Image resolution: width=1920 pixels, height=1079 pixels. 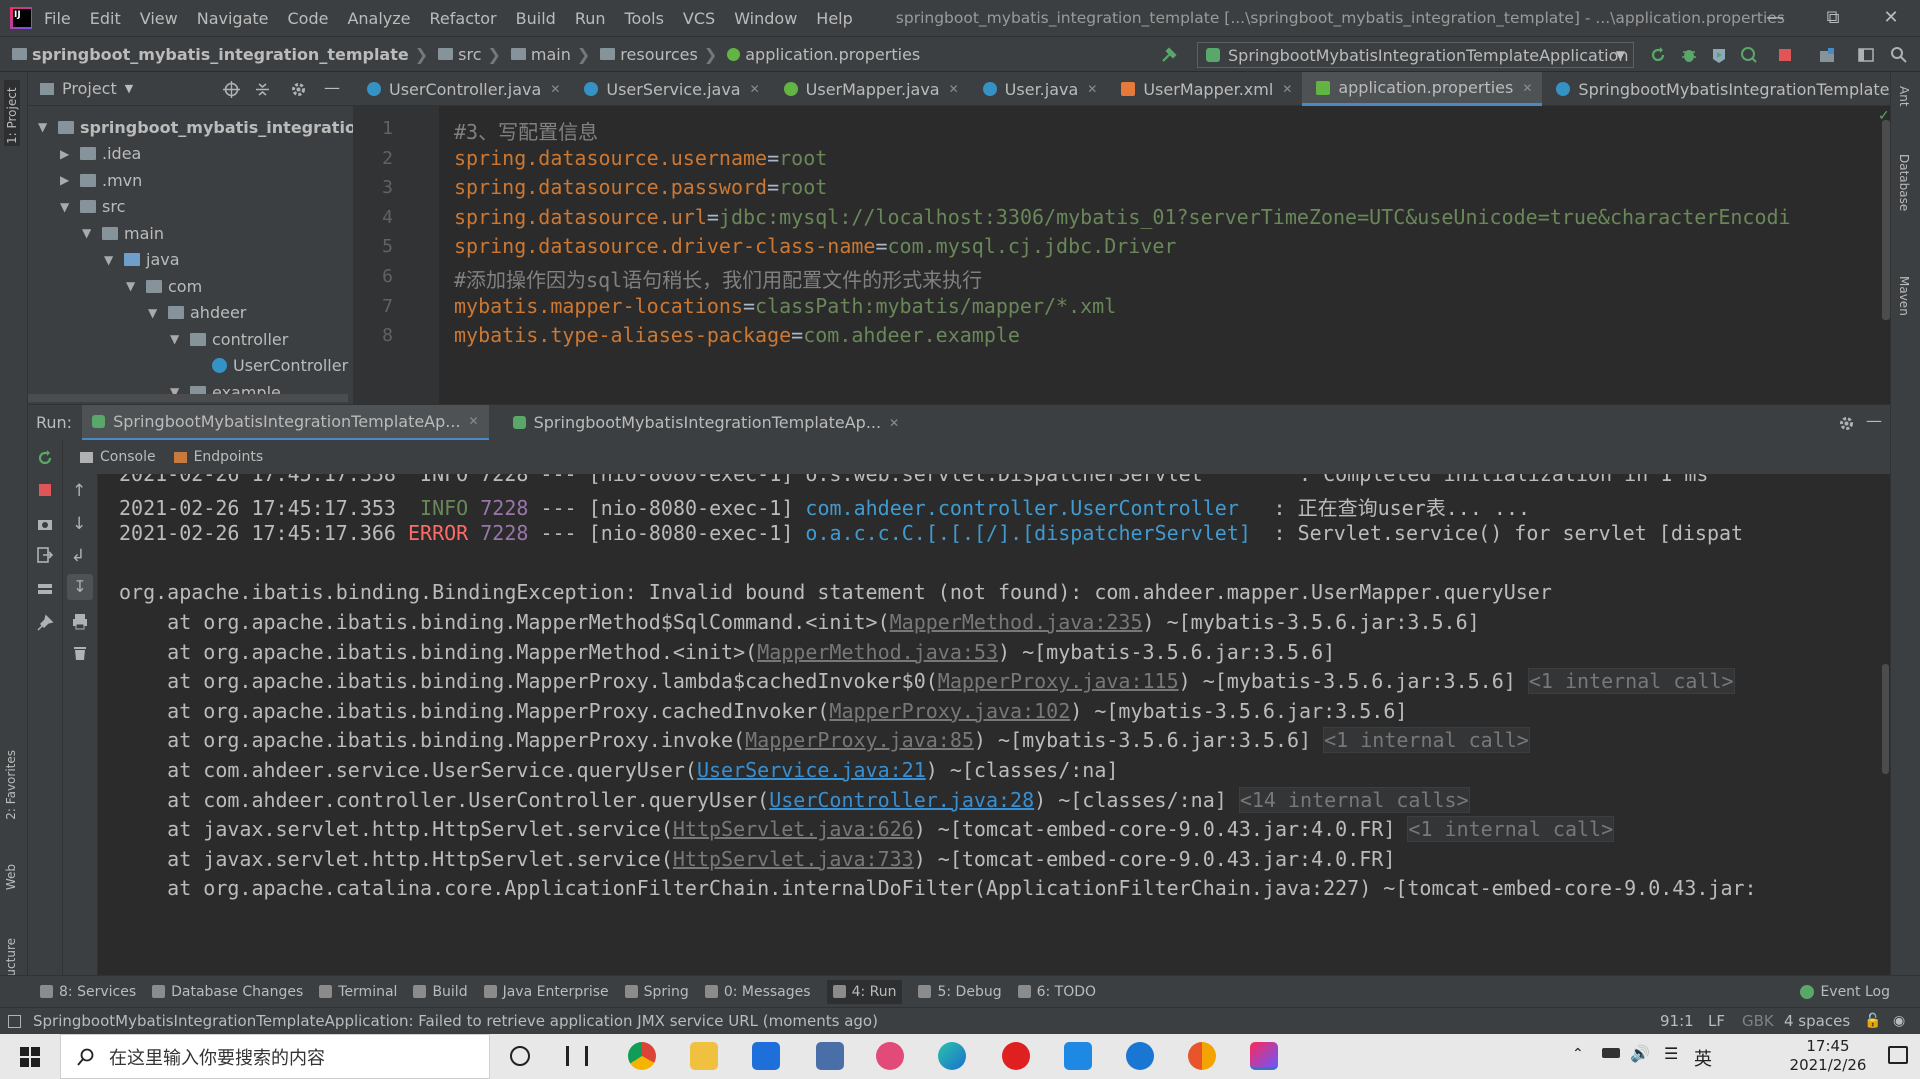 What do you see at coordinates (233, 18) in the screenshot?
I see `menu-navigate: Navigate` at bounding box center [233, 18].